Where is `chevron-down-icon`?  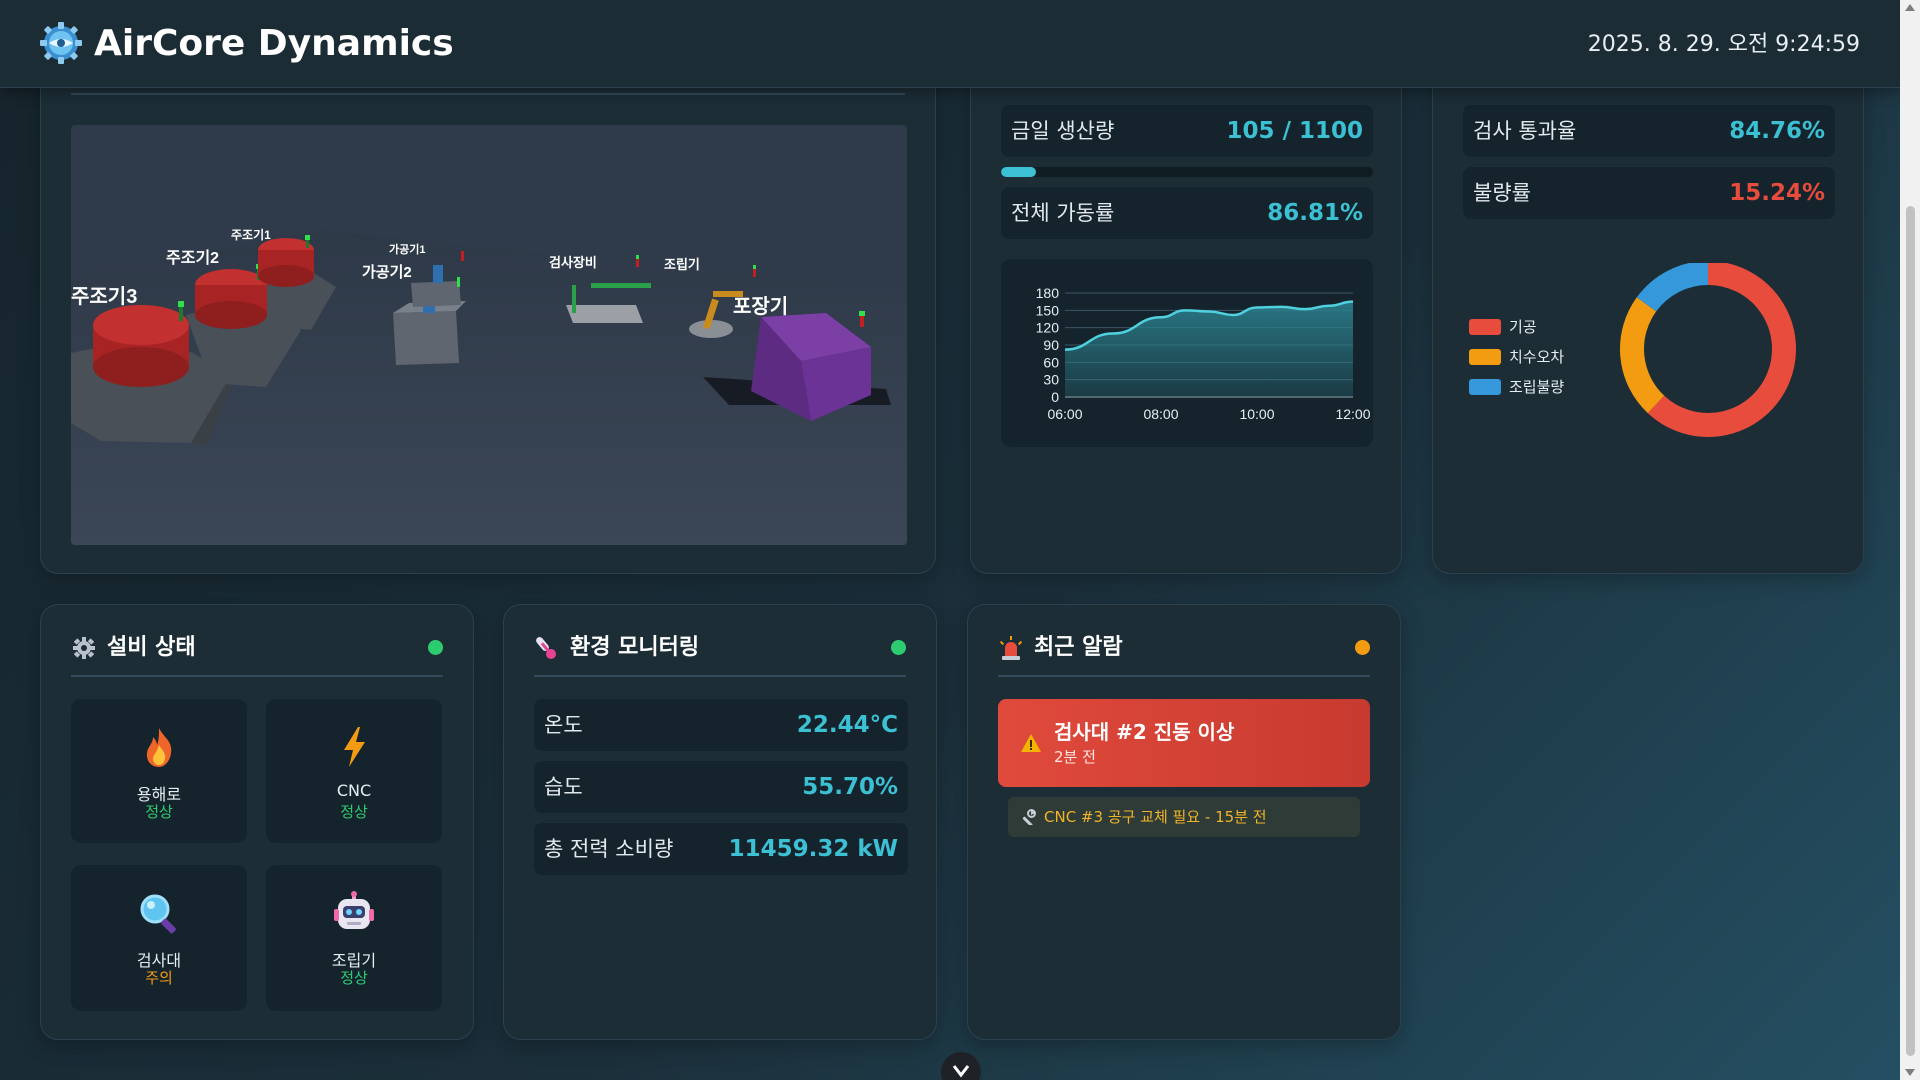 chevron-down-icon is located at coordinates (961, 1071).